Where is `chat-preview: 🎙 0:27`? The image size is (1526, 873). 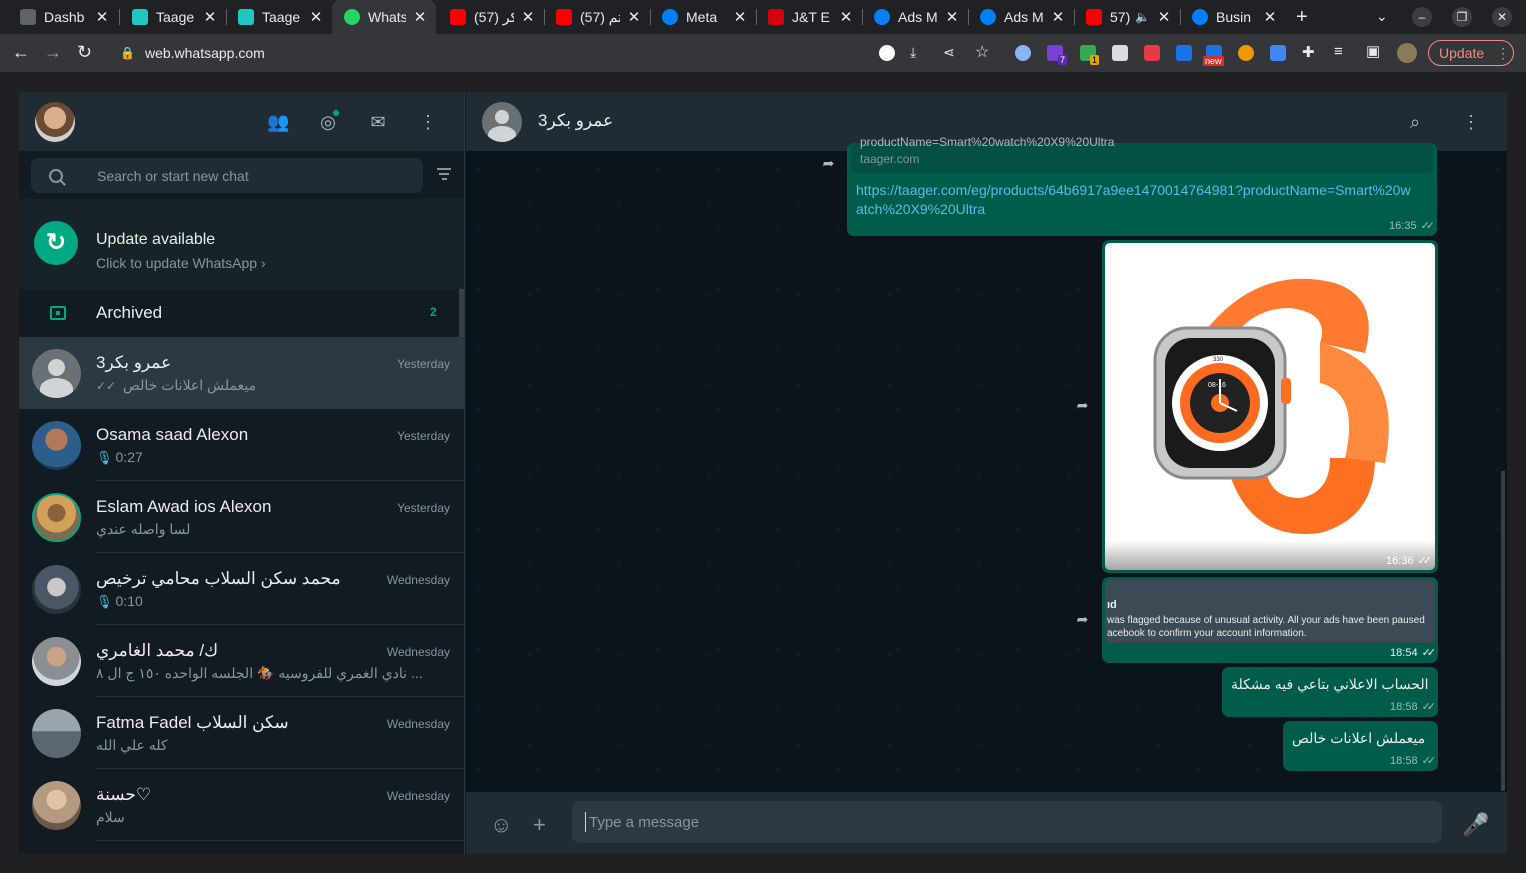 chat-preview: 🎙 0:27 is located at coordinates (119, 457).